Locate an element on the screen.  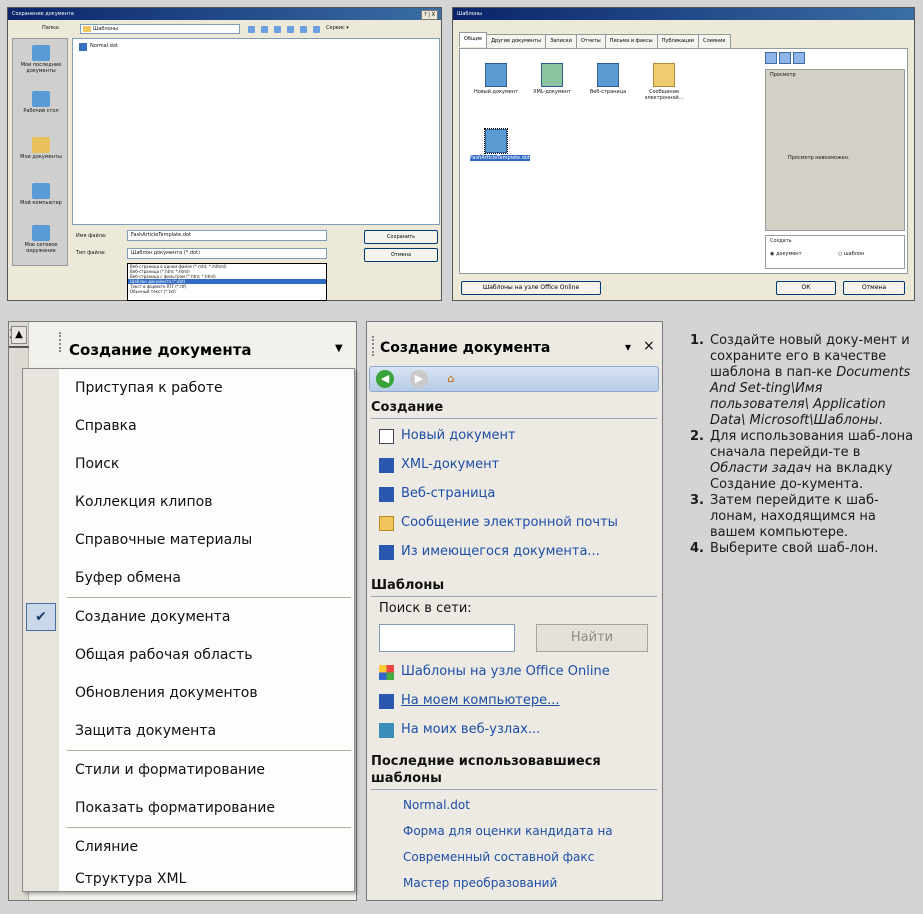
place-recent: Мои последние документы is located at coordinates (41, 60).